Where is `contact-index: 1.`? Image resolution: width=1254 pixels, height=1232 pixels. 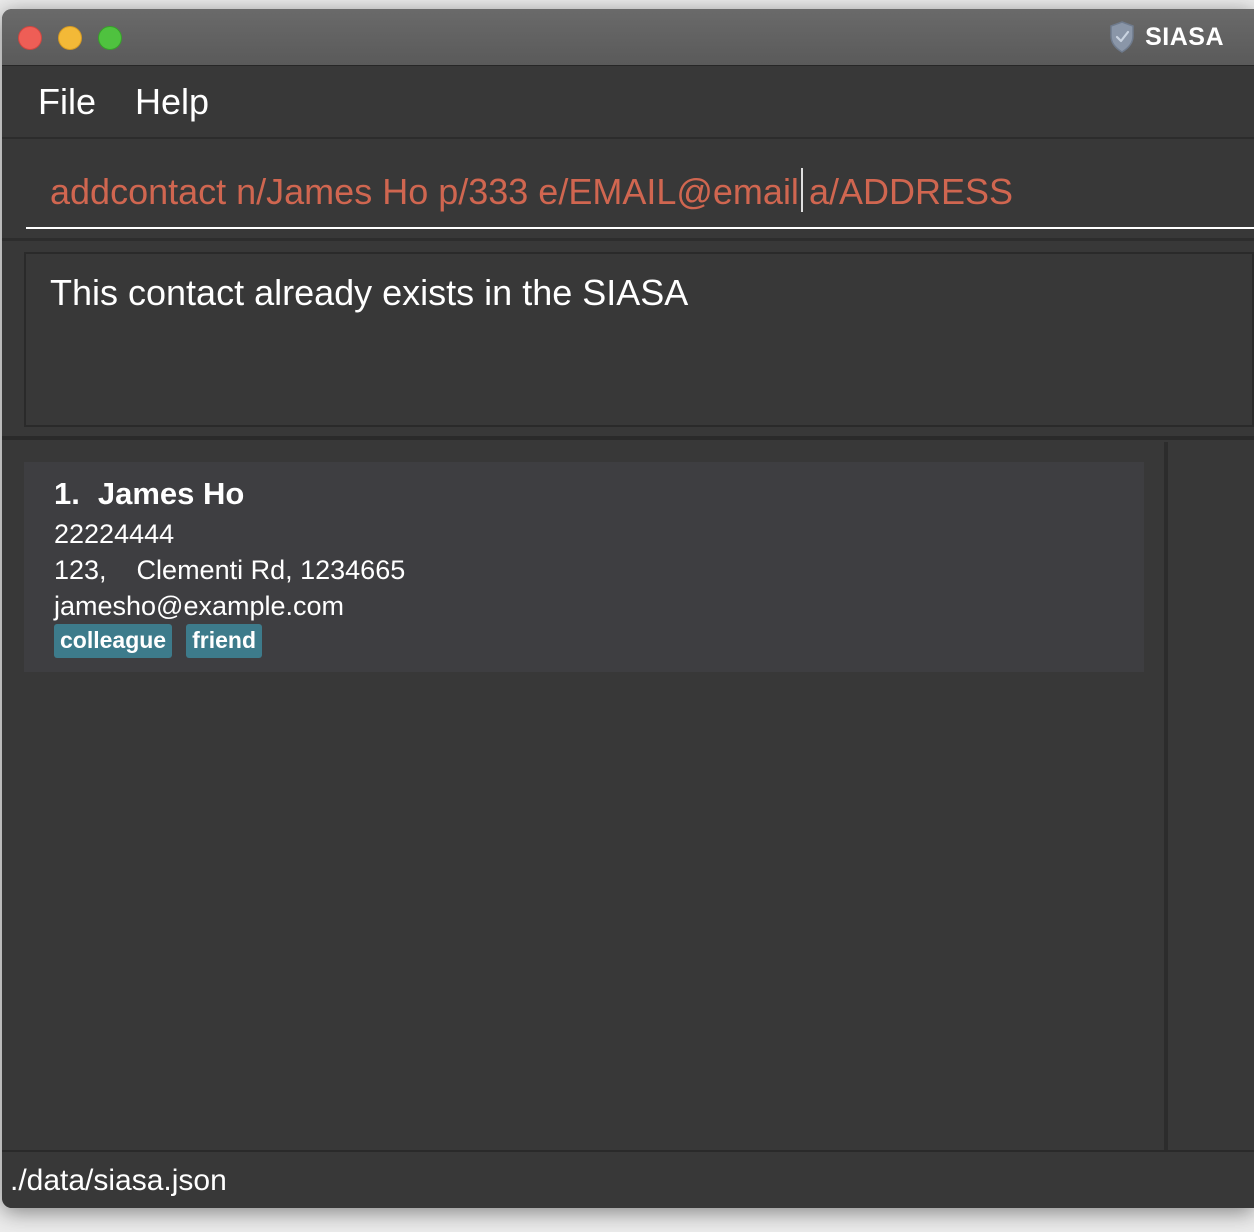
contact-index: 1. is located at coordinates (67, 493).